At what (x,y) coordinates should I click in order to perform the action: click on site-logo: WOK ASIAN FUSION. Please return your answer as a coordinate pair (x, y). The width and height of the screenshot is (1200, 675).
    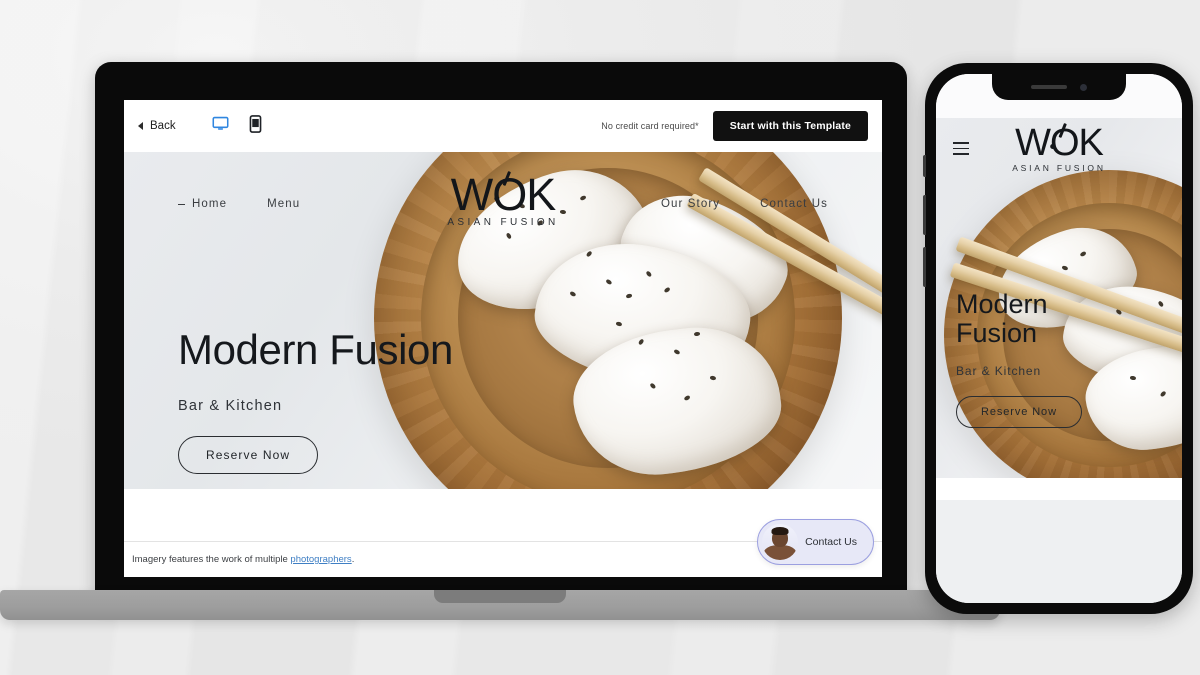
    Looking at the image, I should click on (502, 199).